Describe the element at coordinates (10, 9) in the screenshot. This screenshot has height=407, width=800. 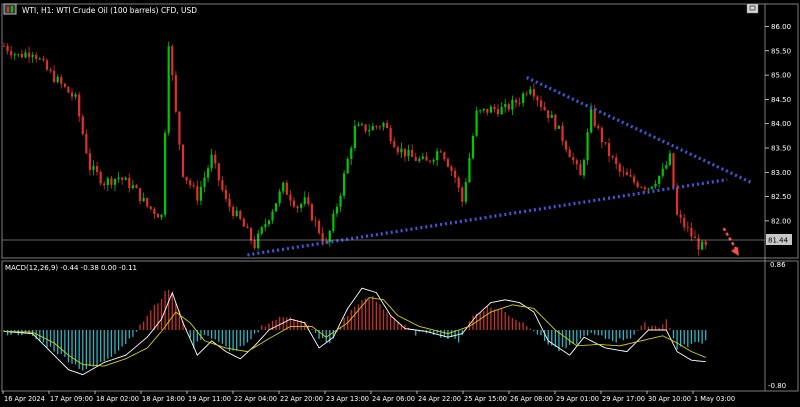
I see `candlestick-chart-icon` at that location.